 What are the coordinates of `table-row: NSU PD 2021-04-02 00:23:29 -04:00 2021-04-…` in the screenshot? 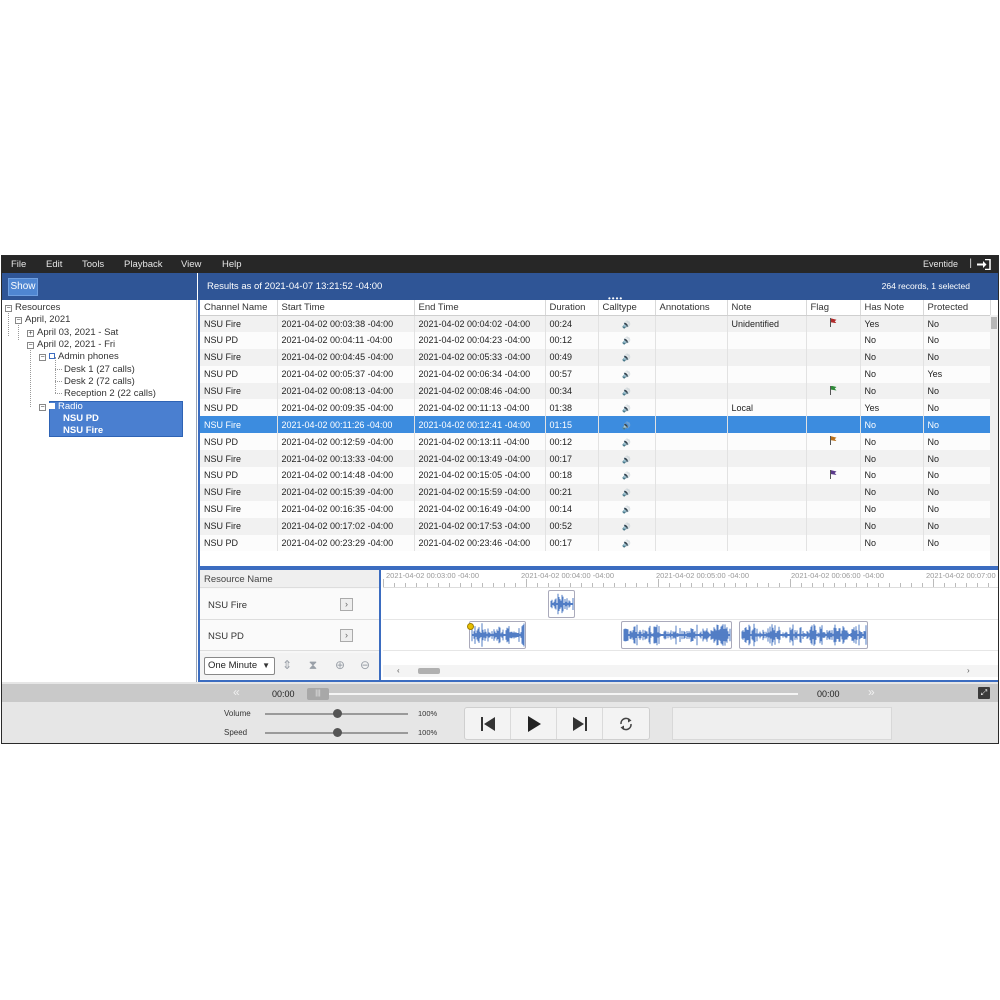 It's located at (595, 543).